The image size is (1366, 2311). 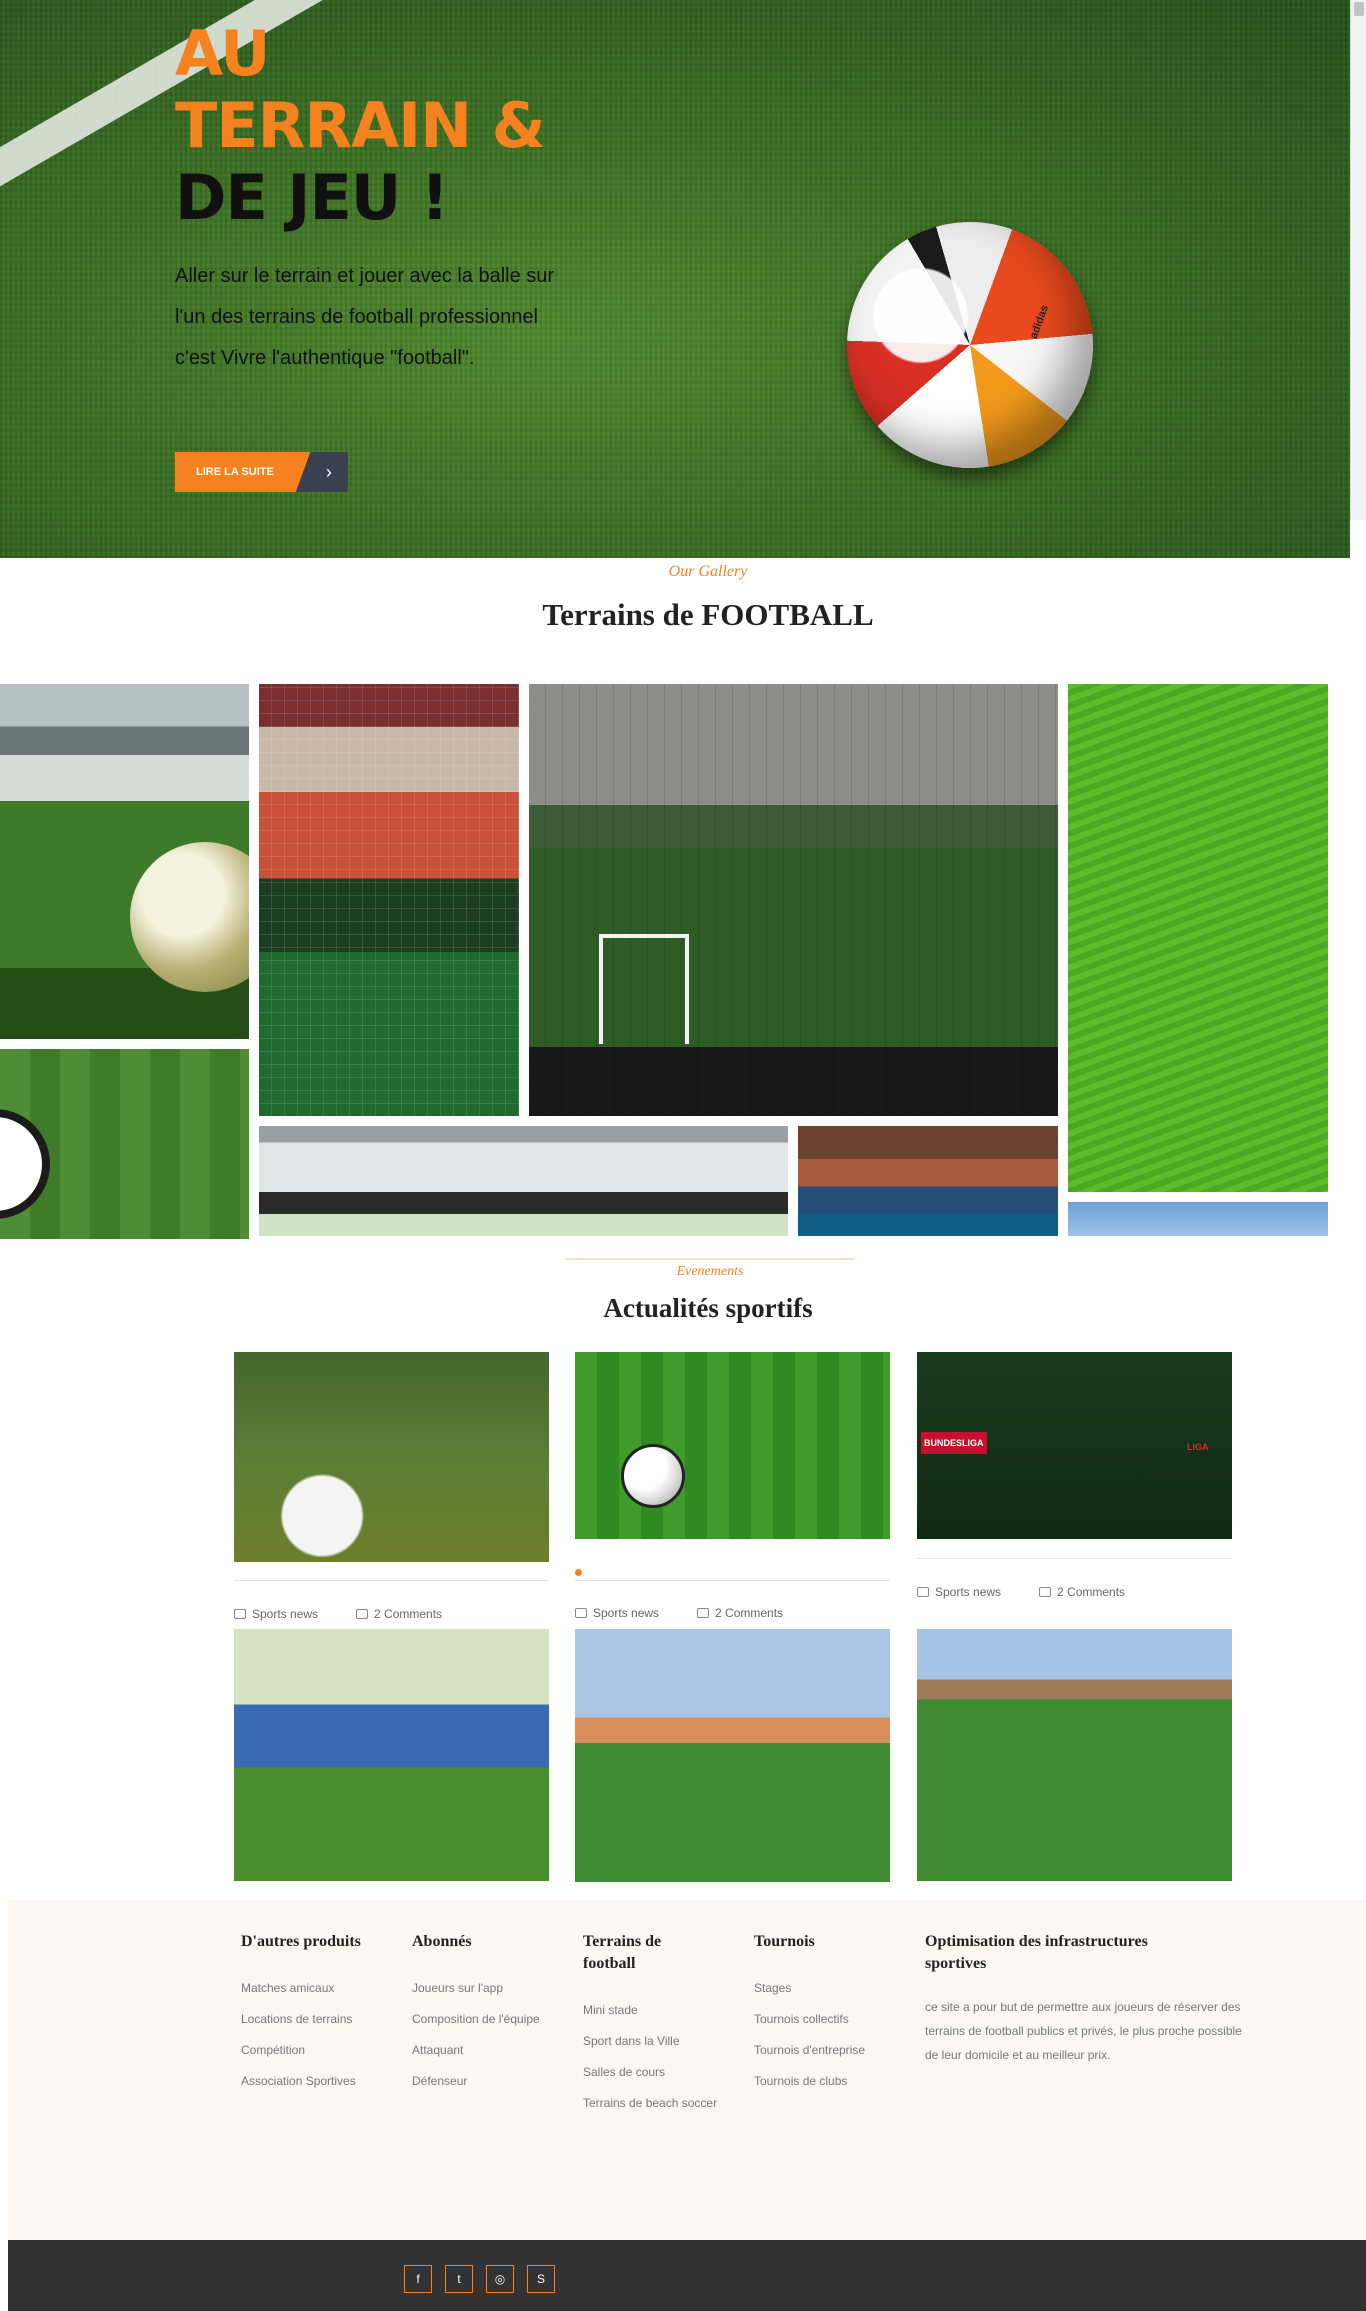 I want to click on gallery-image-goal-net, so click(x=523, y=1181).